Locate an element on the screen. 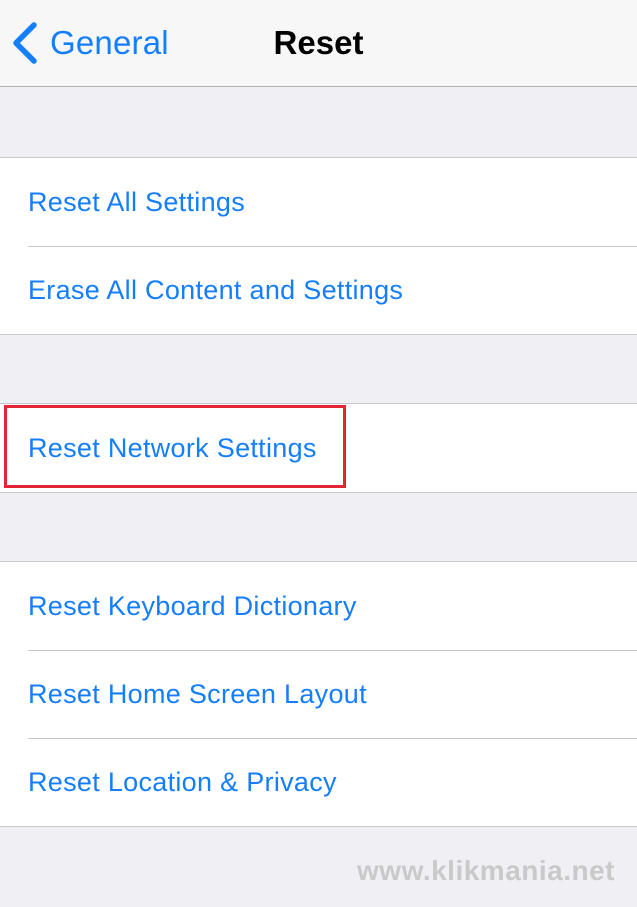 The height and width of the screenshot is (907, 637). erase-all-content-row: Erase All Content and Settings is located at coordinates (318, 290).